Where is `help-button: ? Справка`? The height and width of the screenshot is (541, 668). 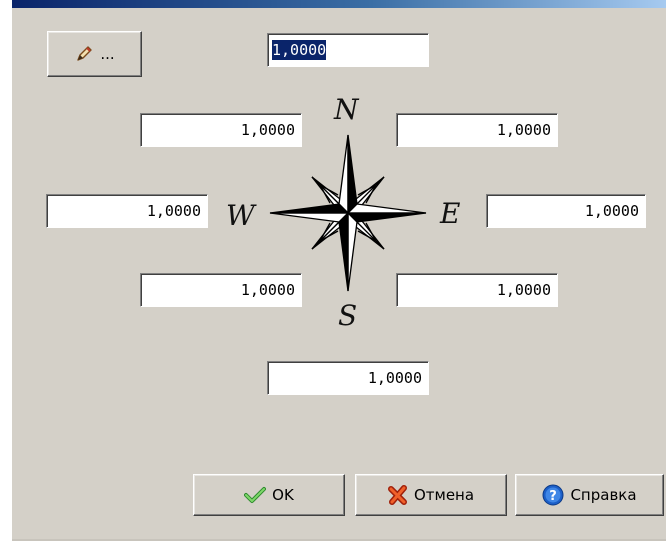
help-button: ? Справка is located at coordinates (589, 495).